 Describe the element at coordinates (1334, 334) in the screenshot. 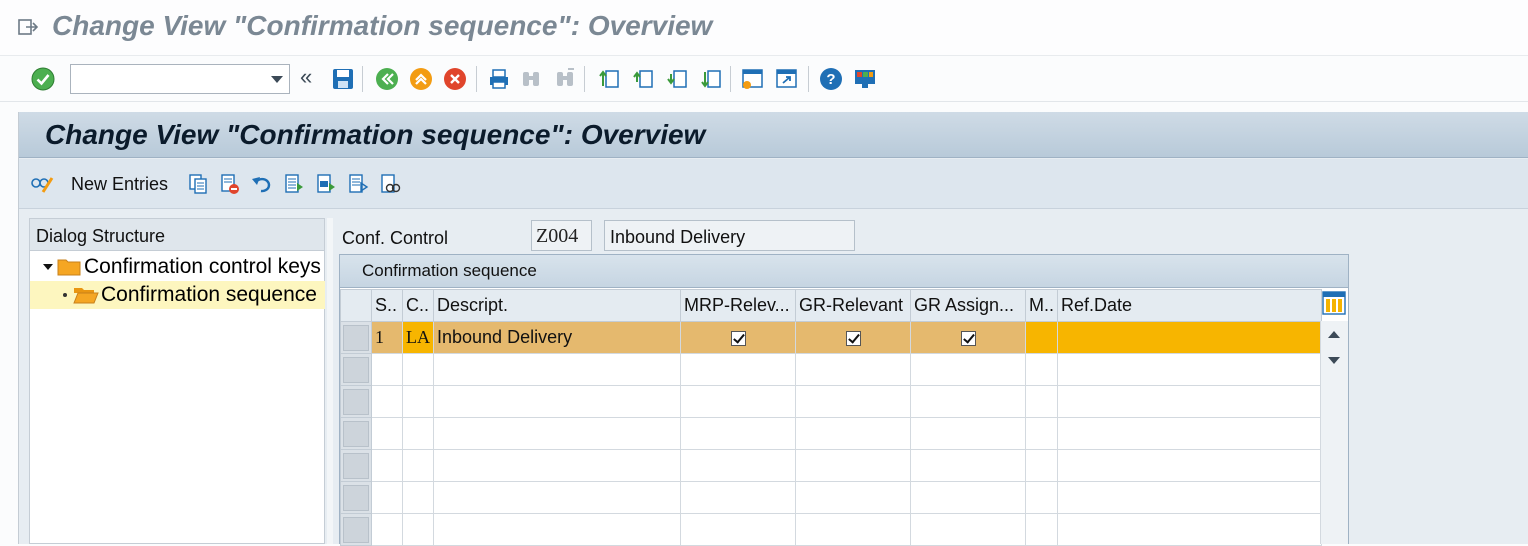

I see `scroll-up-icon` at that location.